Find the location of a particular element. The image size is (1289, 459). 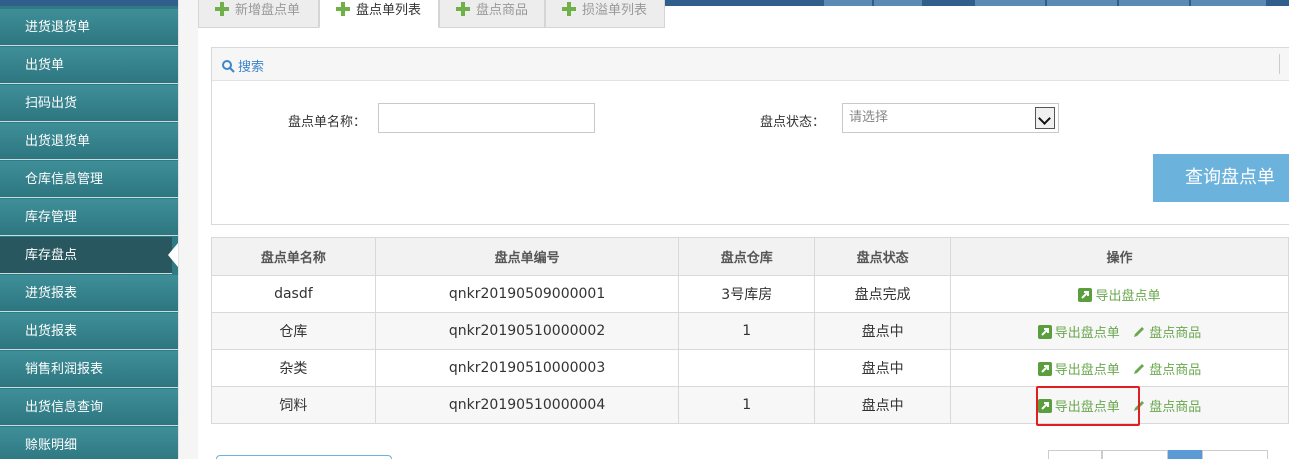

cell-code: qnkr20190510000004 is located at coordinates (527, 405).